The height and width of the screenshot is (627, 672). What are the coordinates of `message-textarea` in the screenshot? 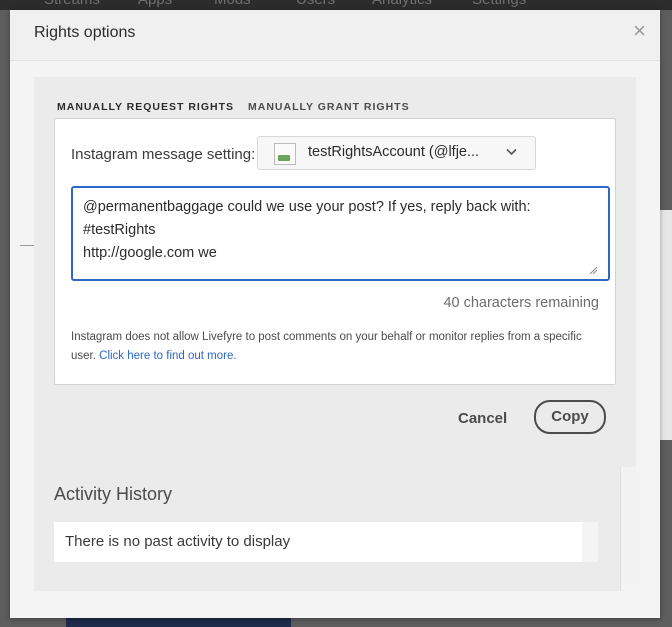 It's located at (340, 233).